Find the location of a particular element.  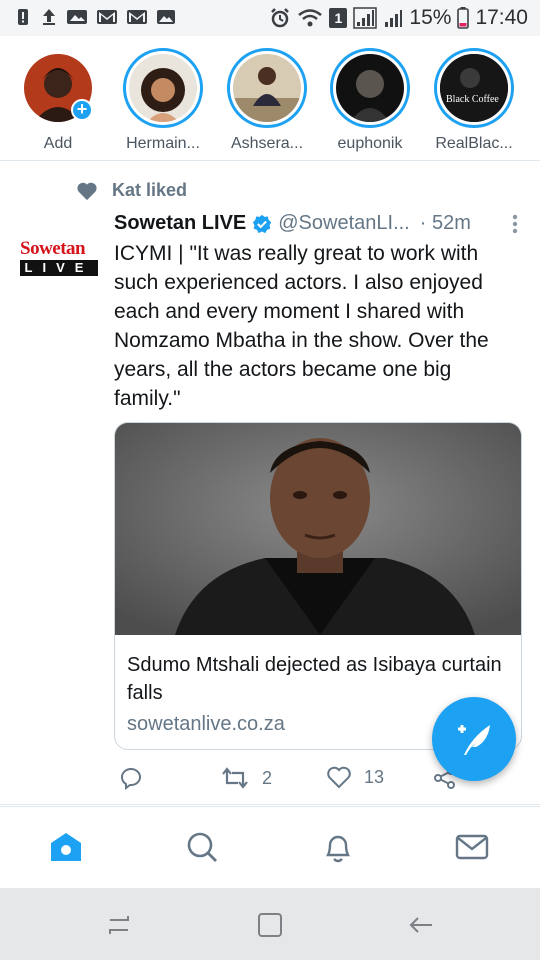

sowetan-logo-bottom: LIVE is located at coordinates (59, 268).